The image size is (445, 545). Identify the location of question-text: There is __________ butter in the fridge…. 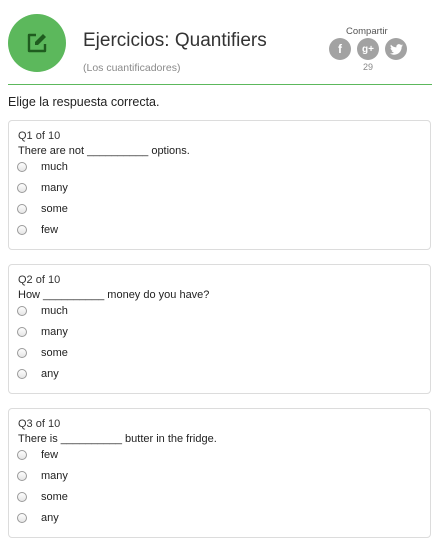
(117, 439).